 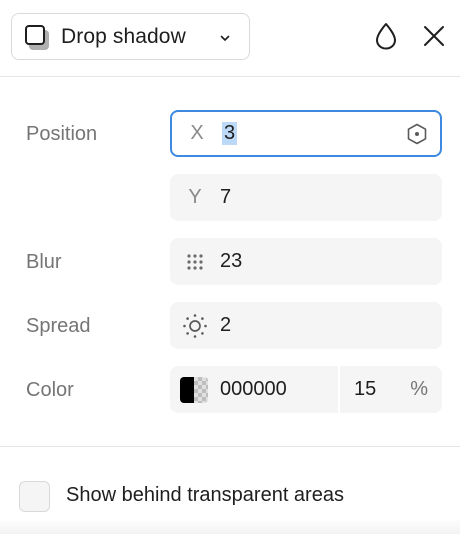 I want to click on position-y-input: Y 7, so click(x=306, y=197).